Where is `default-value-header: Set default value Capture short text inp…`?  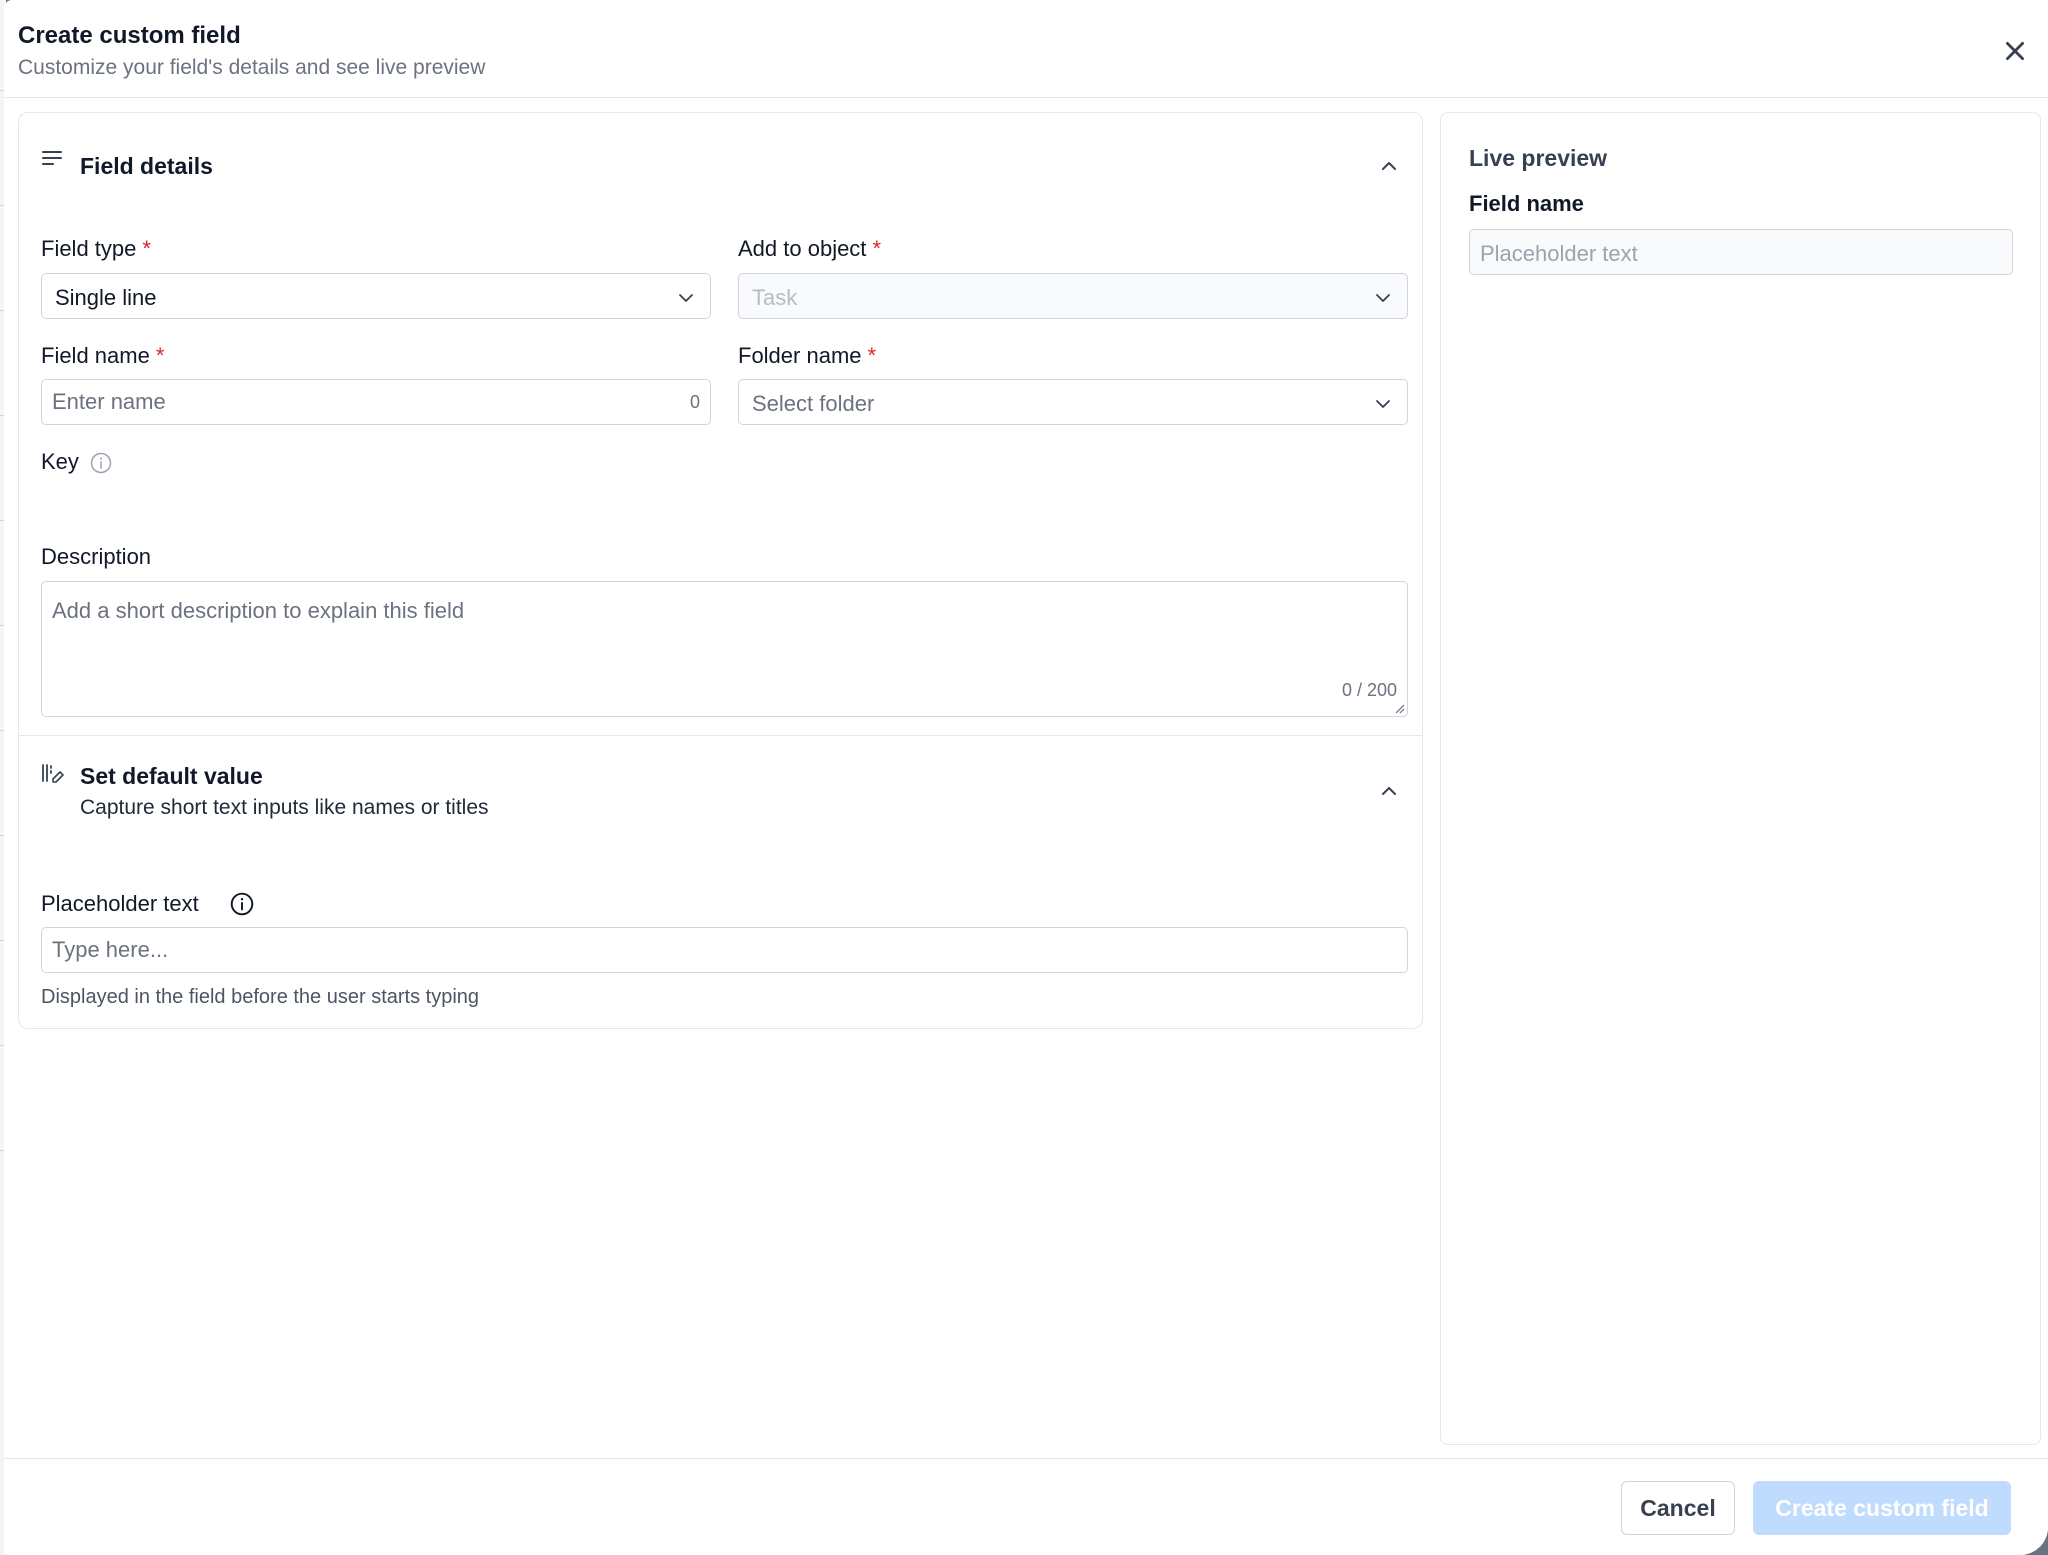 default-value-header: Set default value Capture short text inp… is located at coordinates (720, 791).